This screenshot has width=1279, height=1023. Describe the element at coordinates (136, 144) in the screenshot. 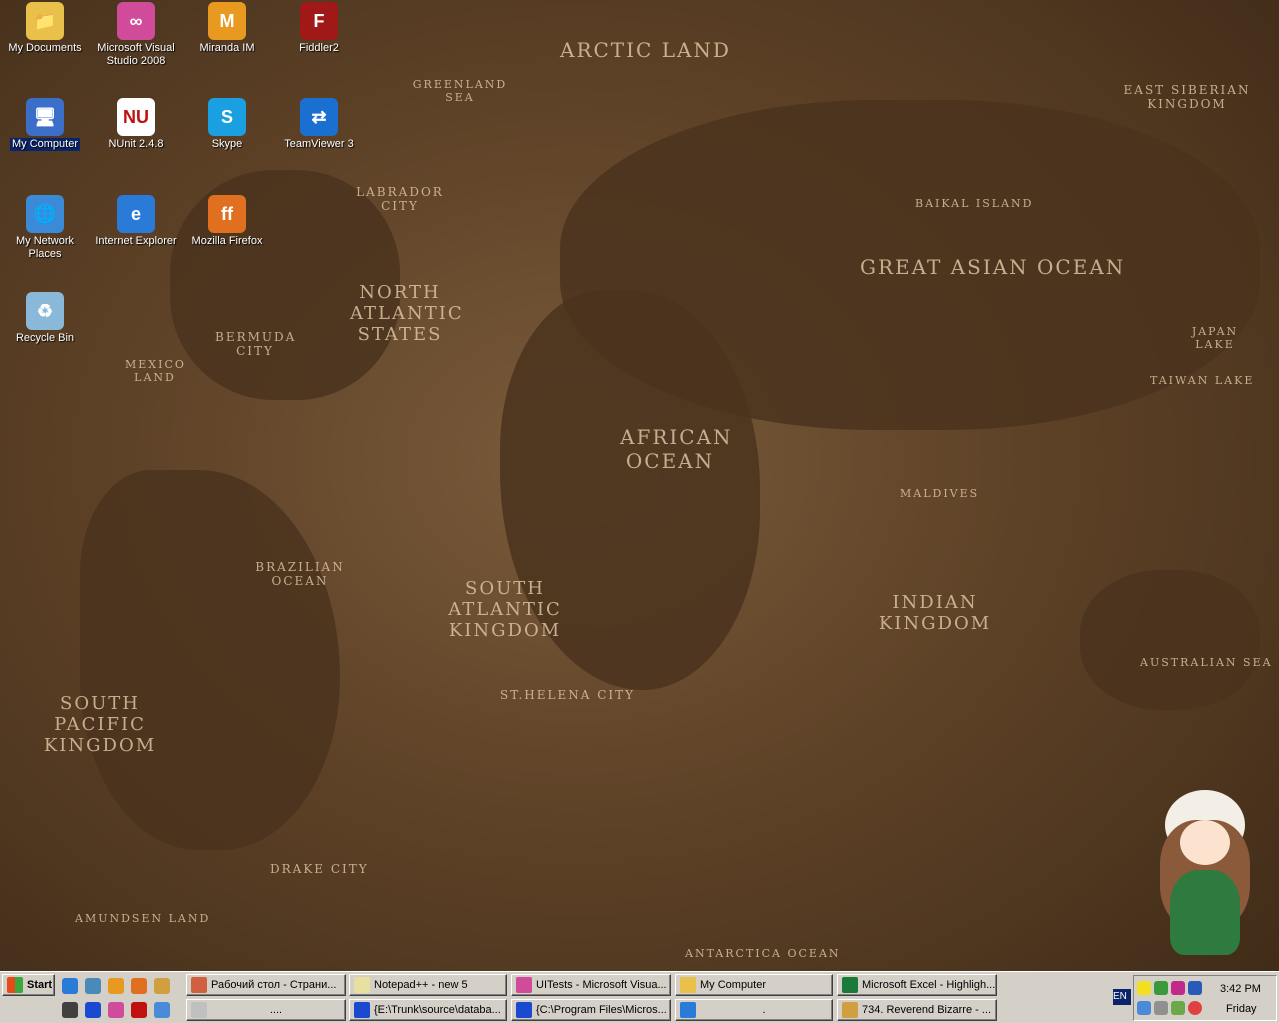

I see `desktop-icon-label: NUnit 2.4.8` at that location.